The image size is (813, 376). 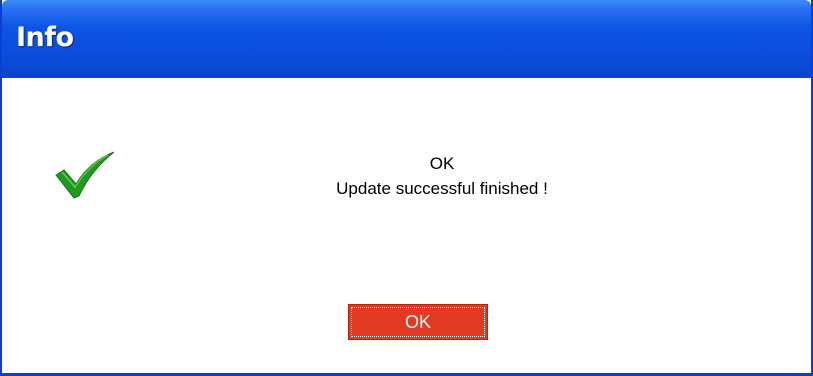 What do you see at coordinates (85, 175) in the screenshot?
I see `checkmark-icon` at bounding box center [85, 175].